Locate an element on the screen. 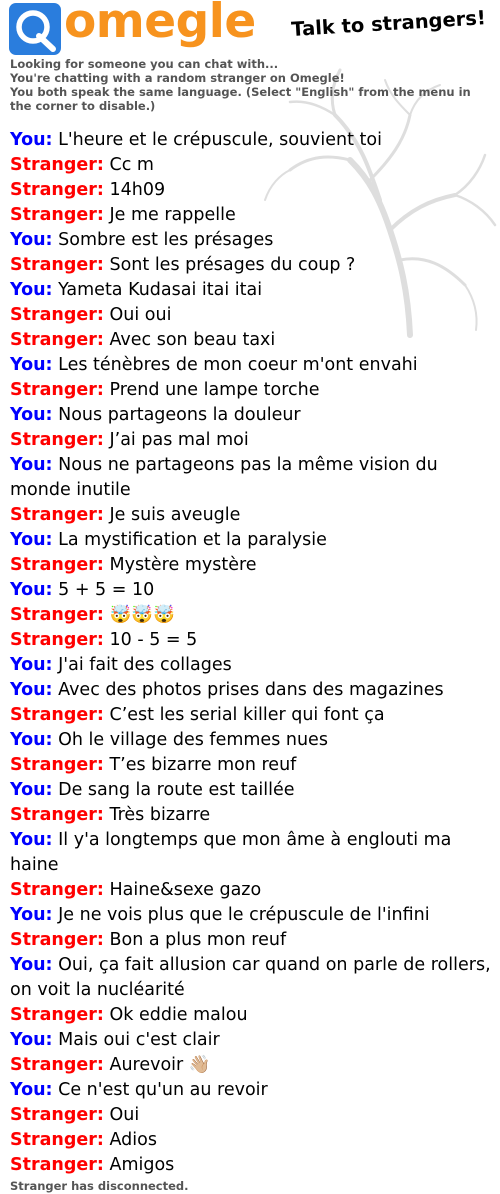 This screenshot has width=500, height=1194. message-text: Oui is located at coordinates (124, 1115).